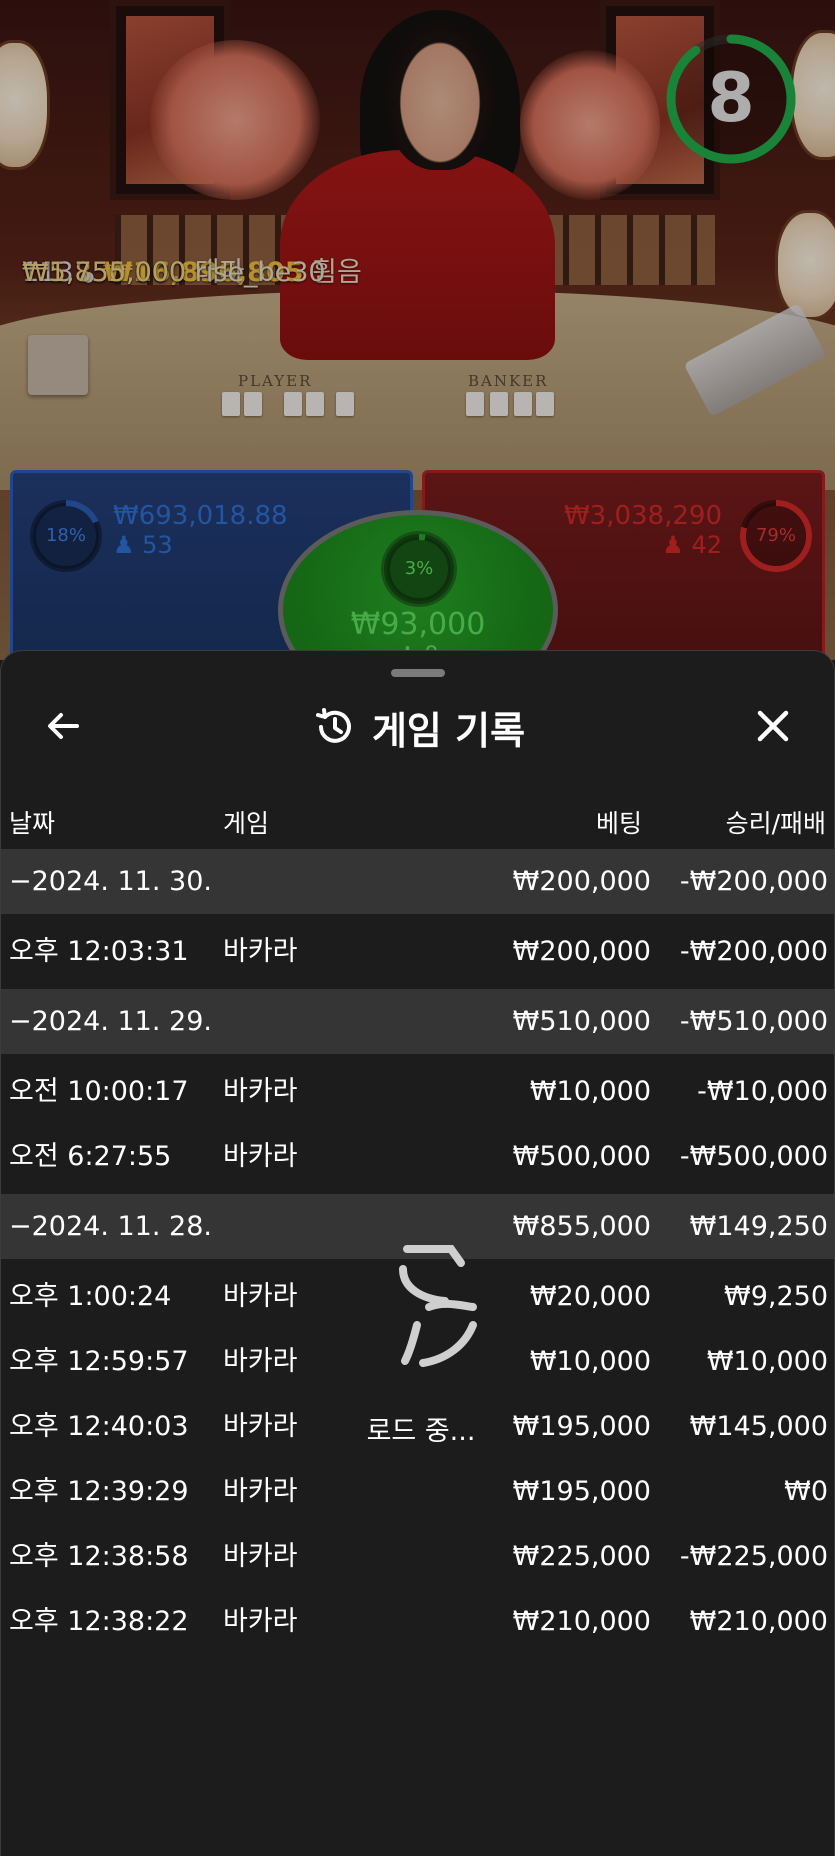  What do you see at coordinates (753, 951) in the screenshot?
I see `row-result: -₩200,000` at bounding box center [753, 951].